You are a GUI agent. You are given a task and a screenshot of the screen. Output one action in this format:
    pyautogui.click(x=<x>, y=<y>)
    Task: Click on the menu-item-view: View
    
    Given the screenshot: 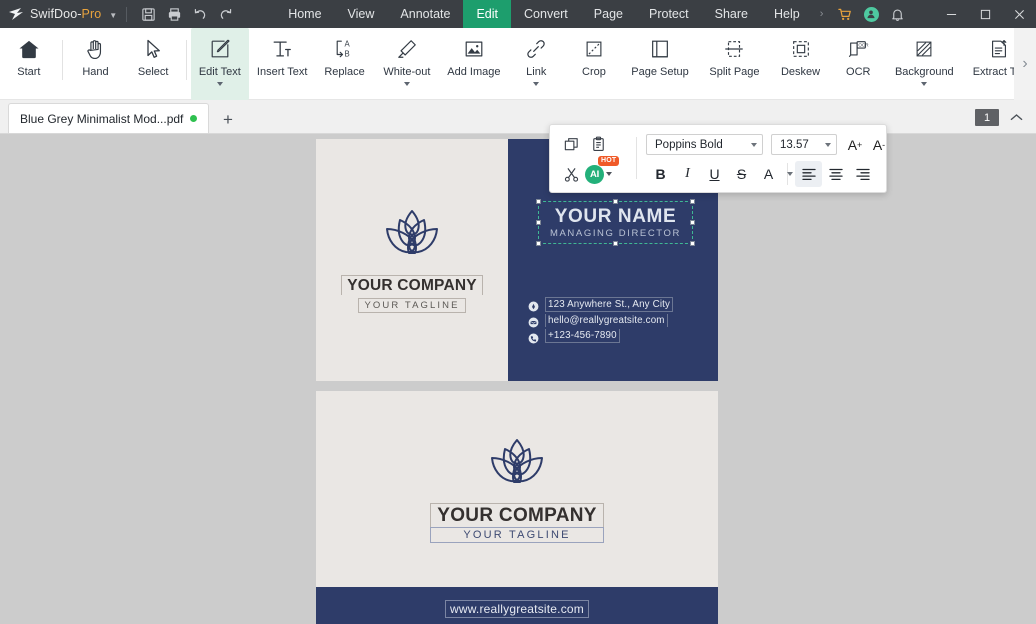 What is the action you would take?
    pyautogui.click(x=361, y=14)
    